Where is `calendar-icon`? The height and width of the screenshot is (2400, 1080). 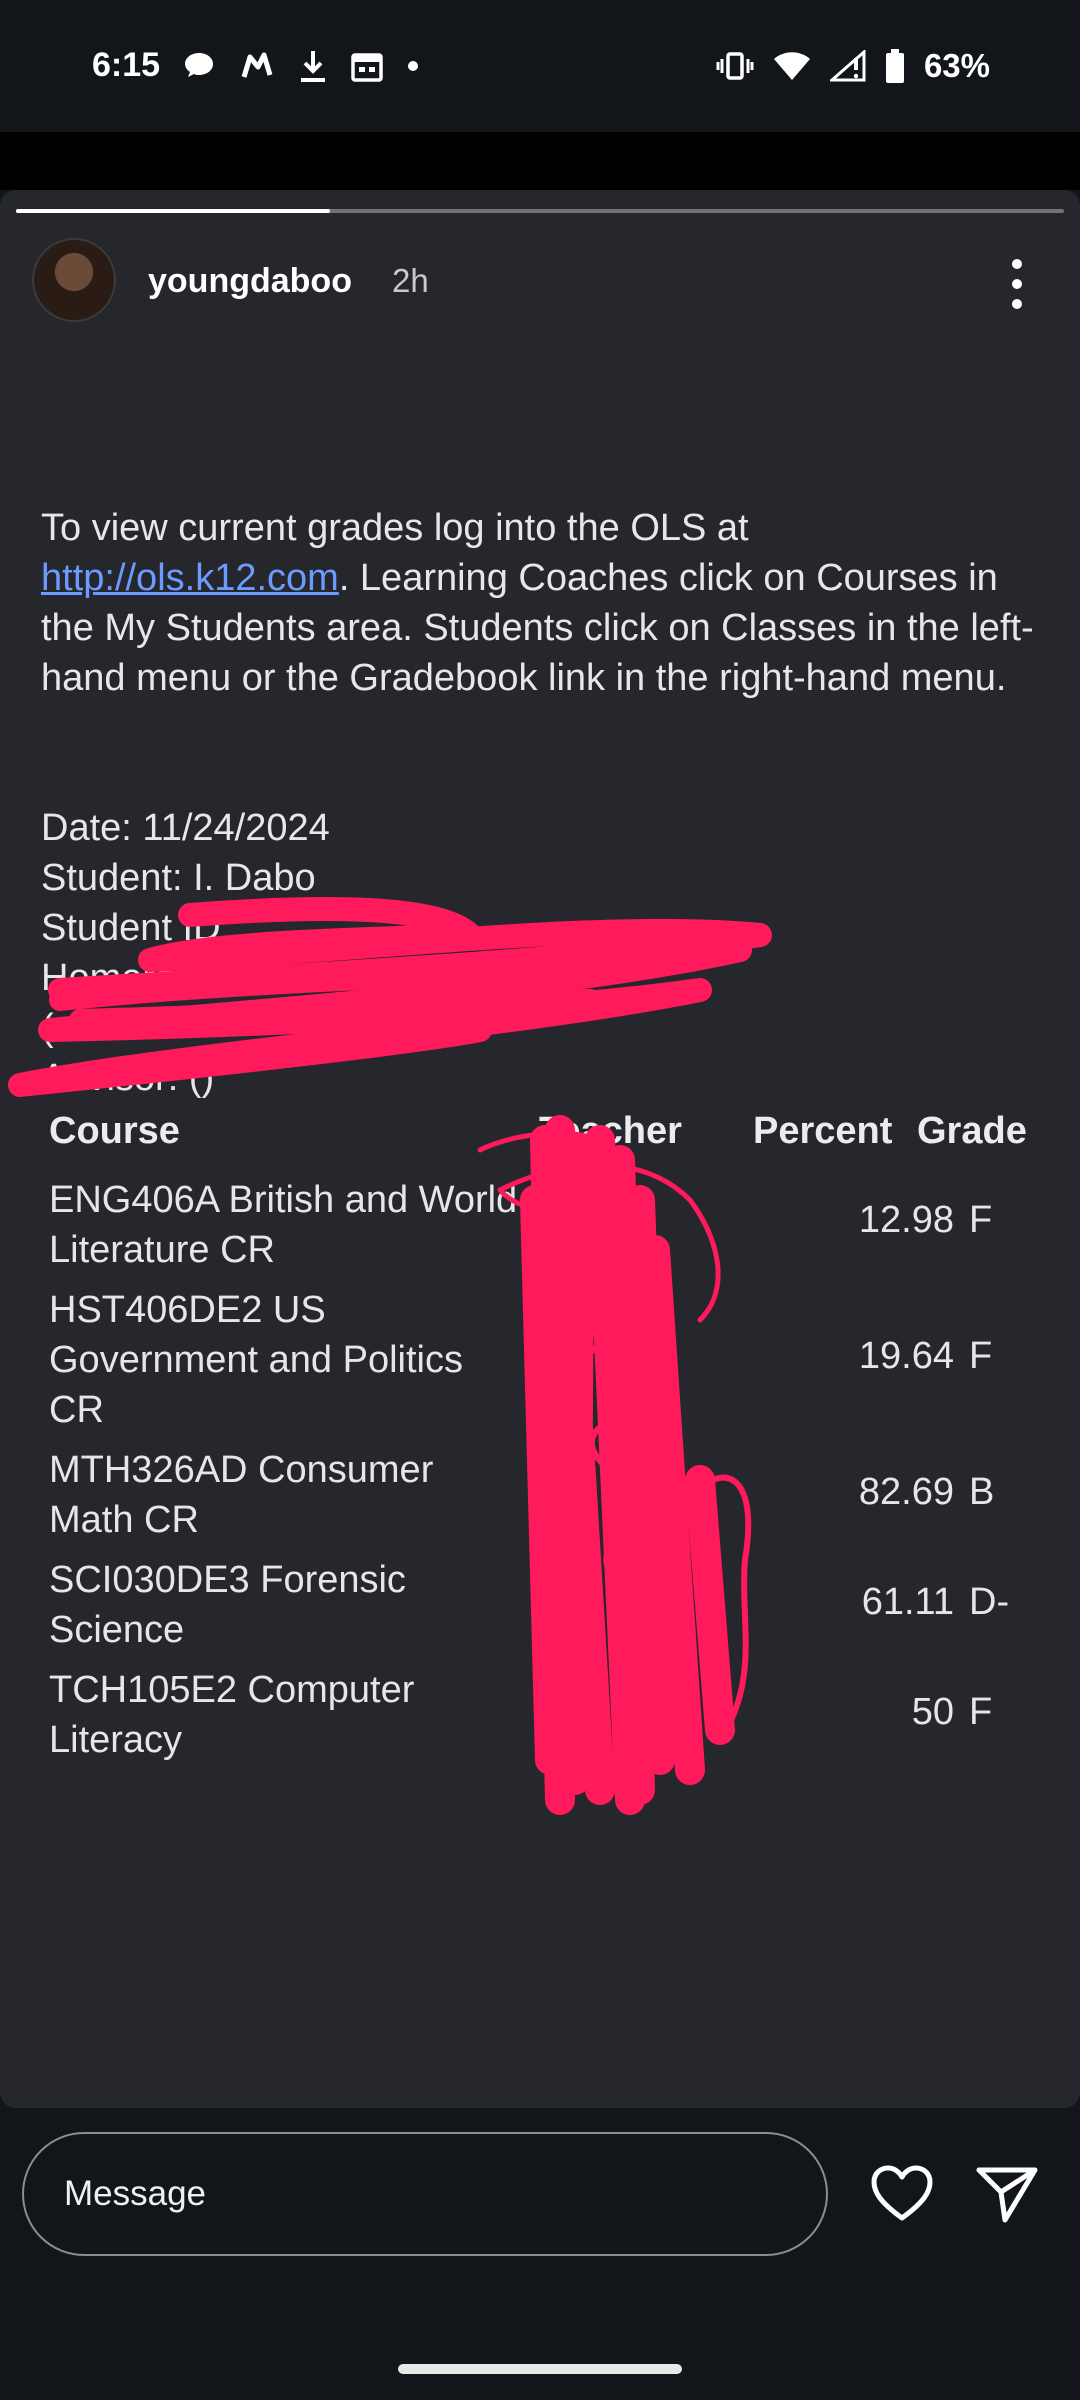 calendar-icon is located at coordinates (367, 67).